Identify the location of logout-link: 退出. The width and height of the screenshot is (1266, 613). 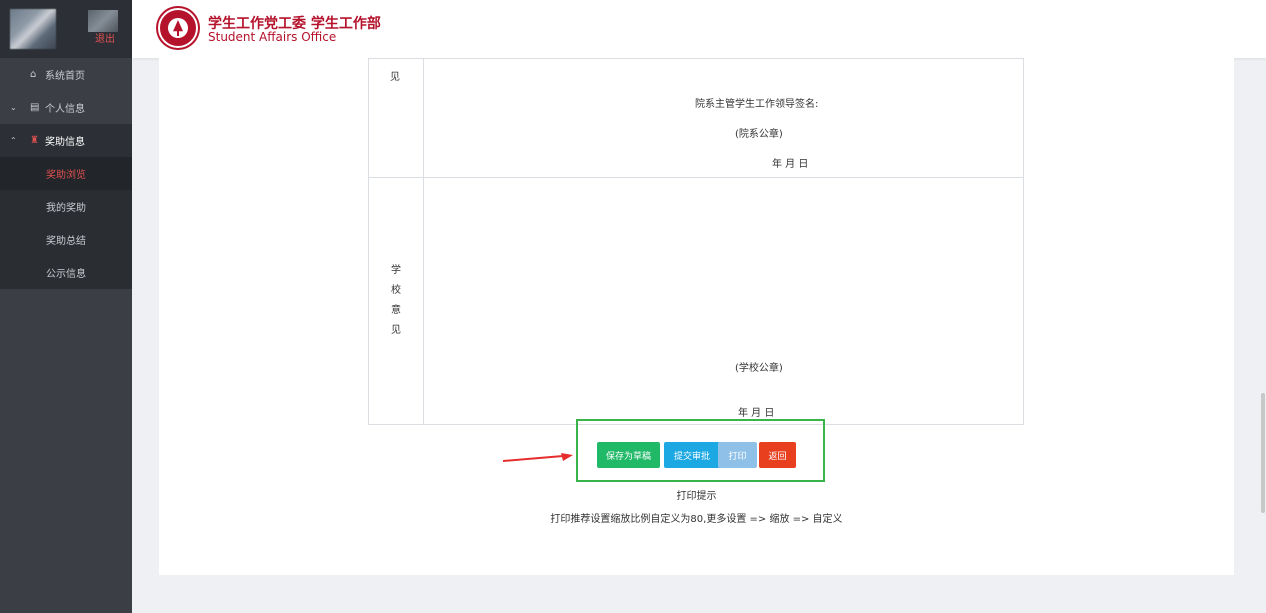
(105, 37).